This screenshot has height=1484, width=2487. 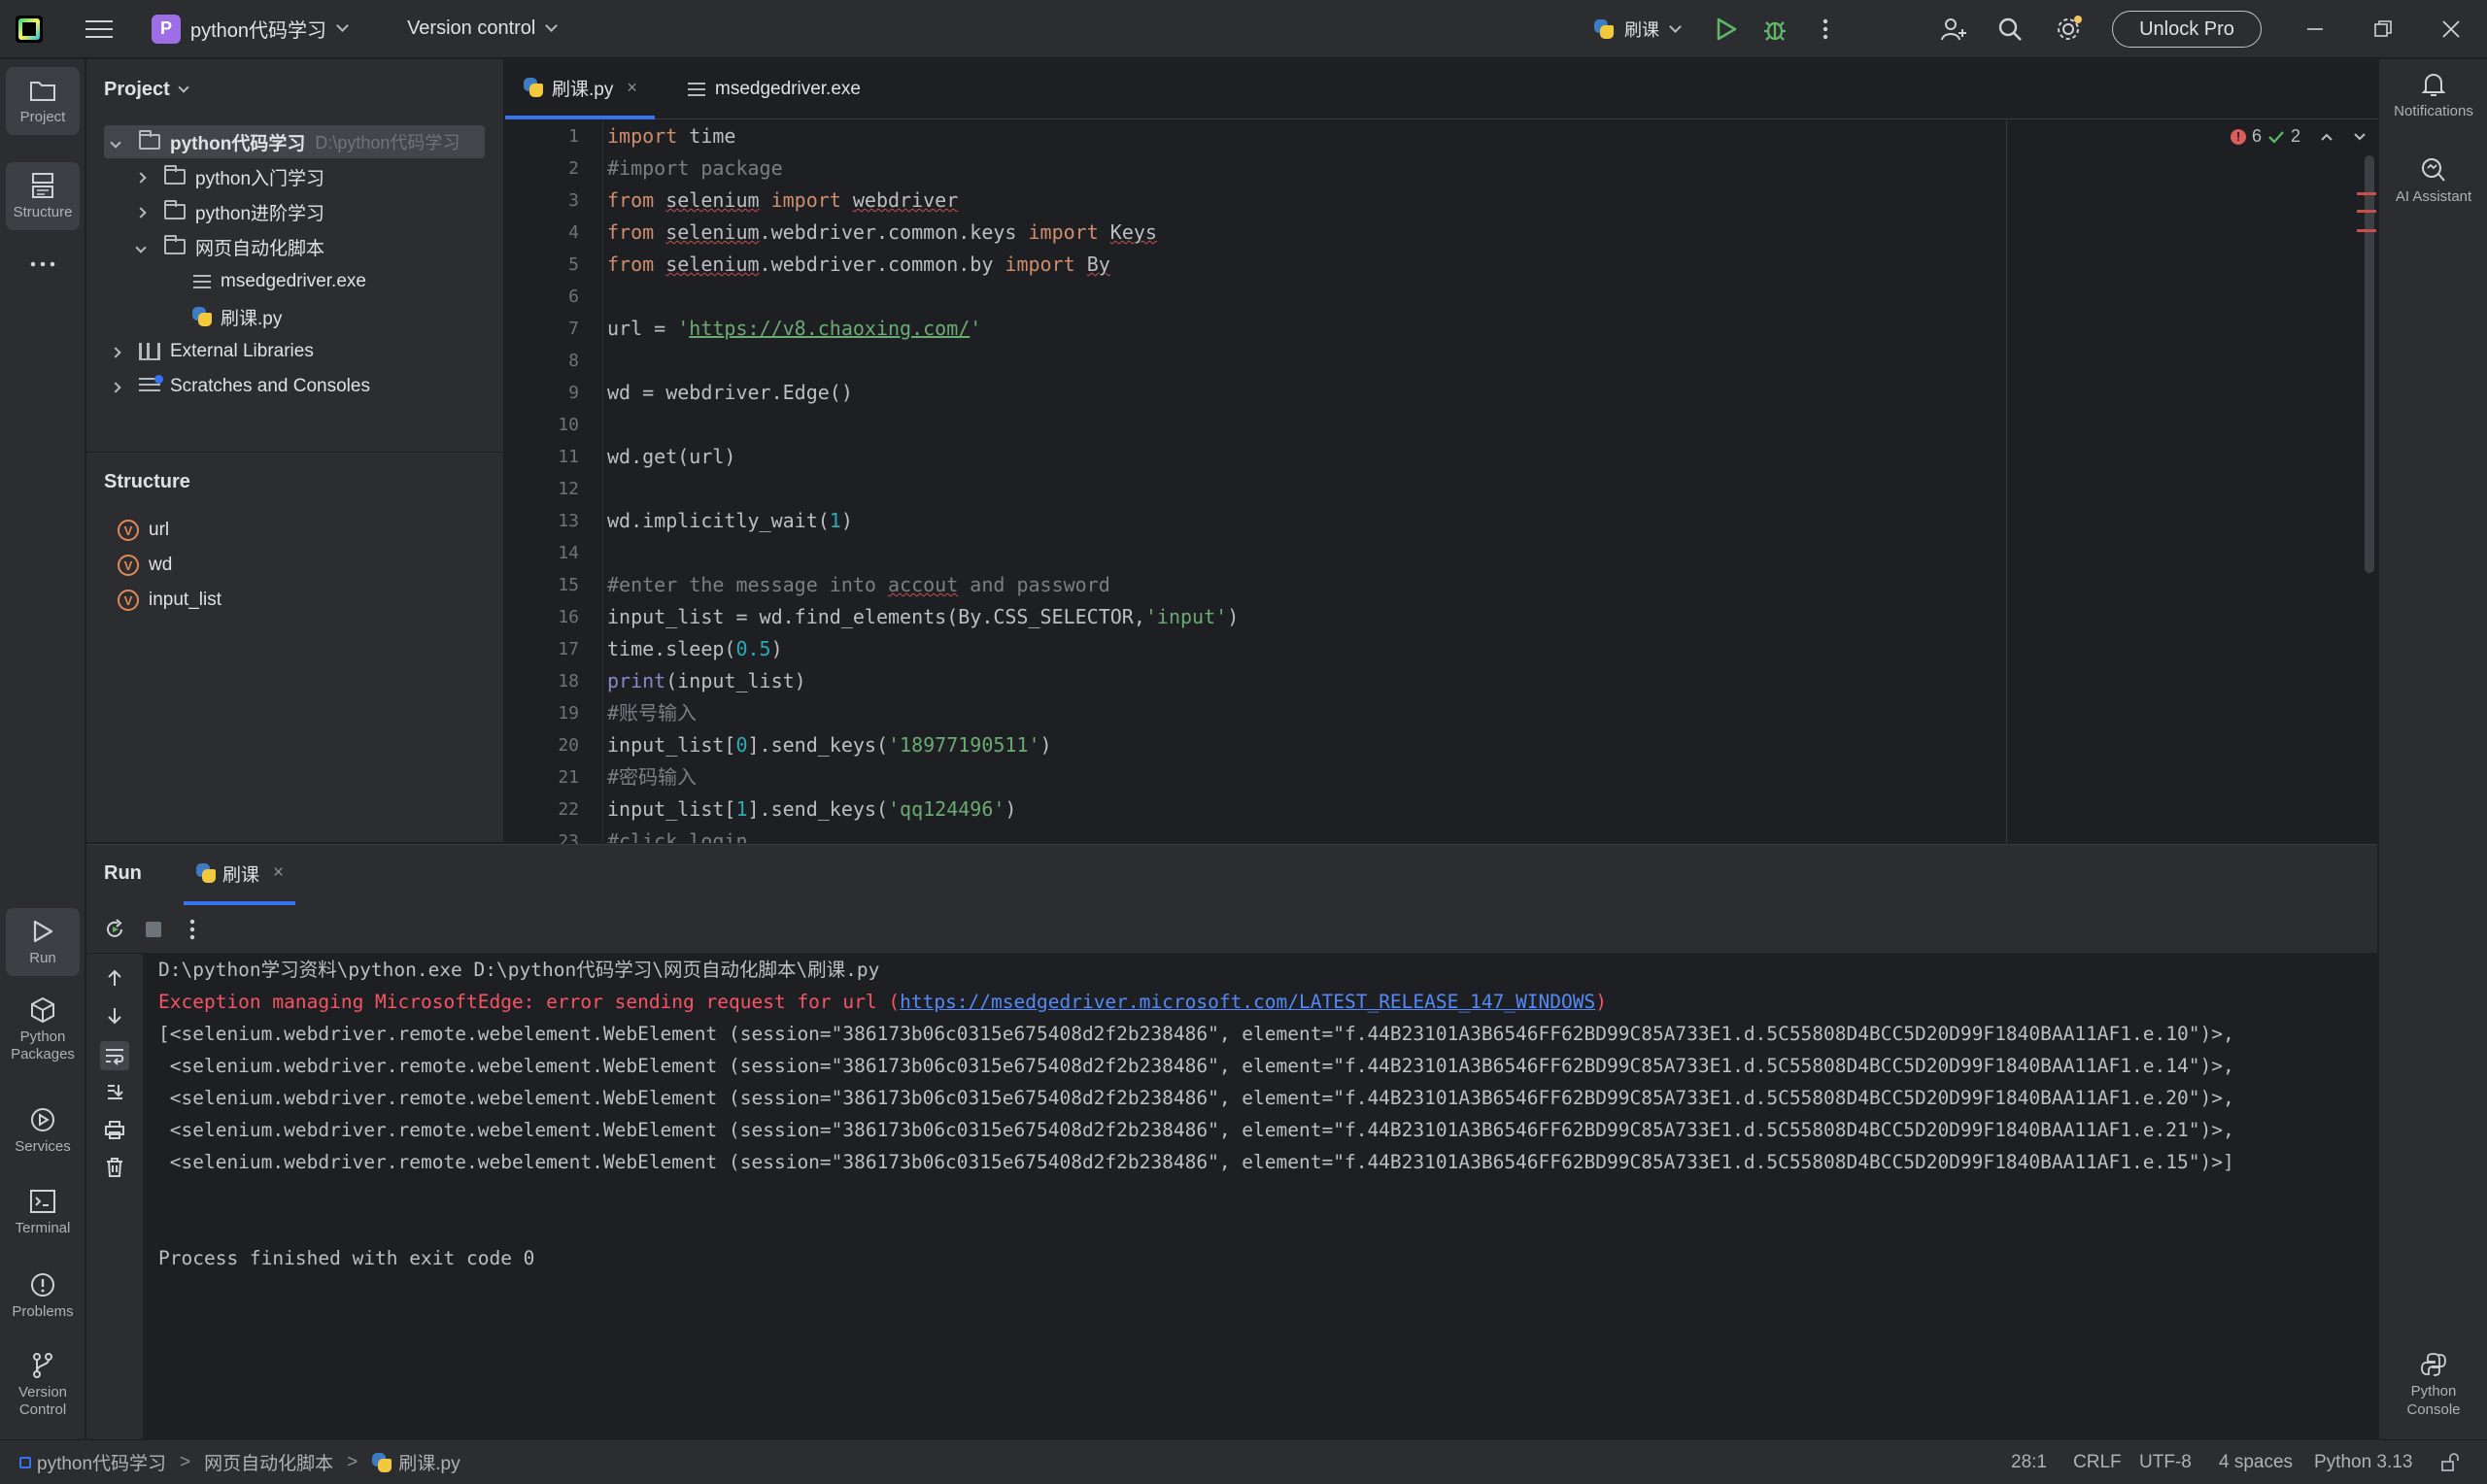 What do you see at coordinates (774, 89) in the screenshot?
I see `tab-msedgedriver: msedgedriver.exe` at bounding box center [774, 89].